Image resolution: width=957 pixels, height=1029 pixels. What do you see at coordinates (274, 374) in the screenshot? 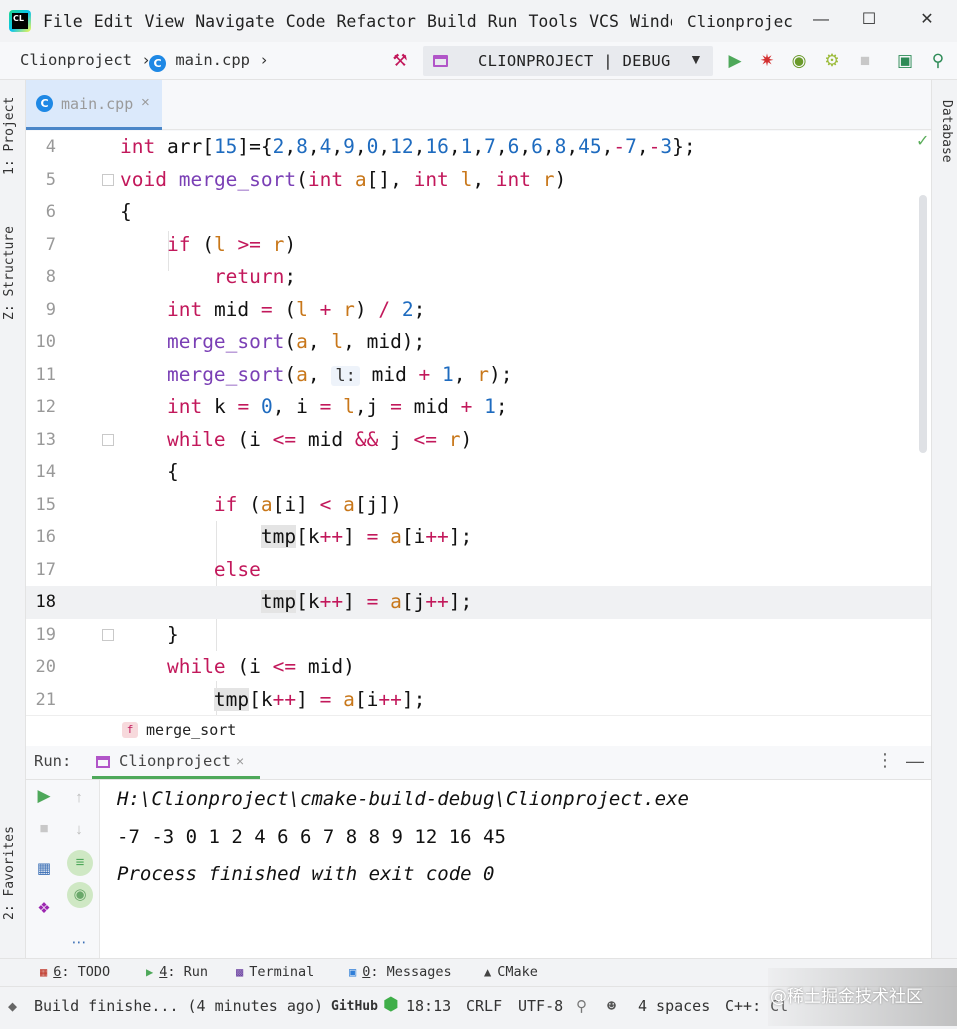
I see `code-line: 11 merge_sort(a, l: mid + 1, r);` at bounding box center [274, 374].